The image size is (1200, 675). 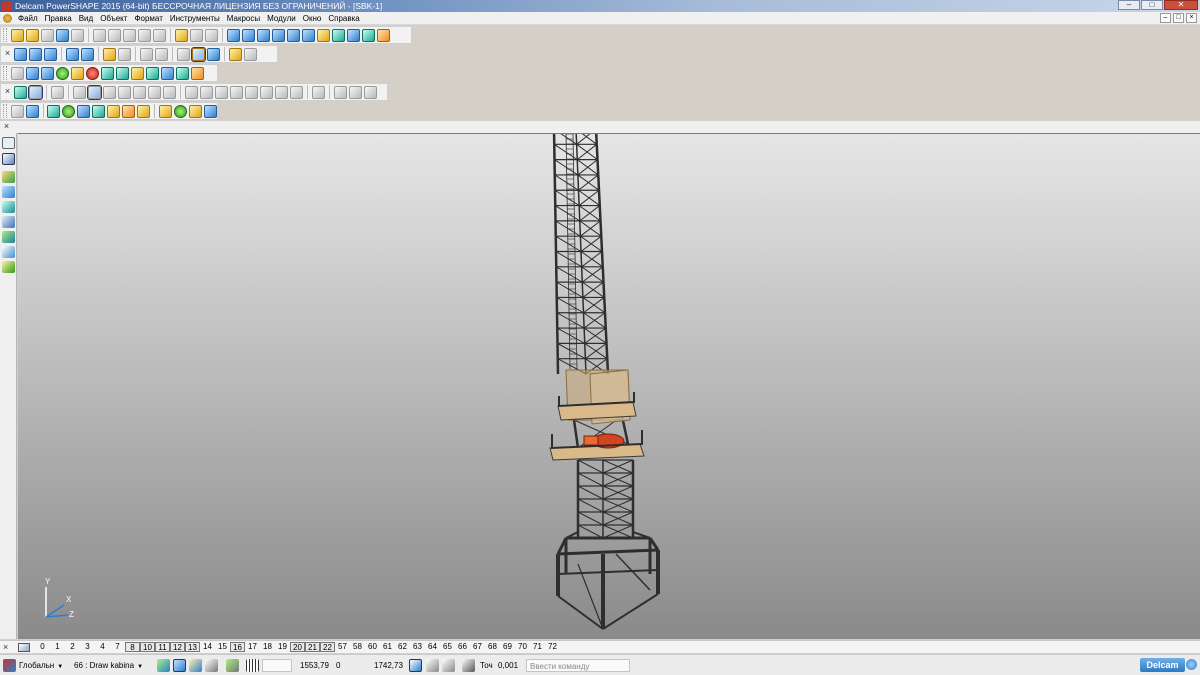 What do you see at coordinates (357, 647) in the screenshot?
I see `level-button: 58` at bounding box center [357, 647].